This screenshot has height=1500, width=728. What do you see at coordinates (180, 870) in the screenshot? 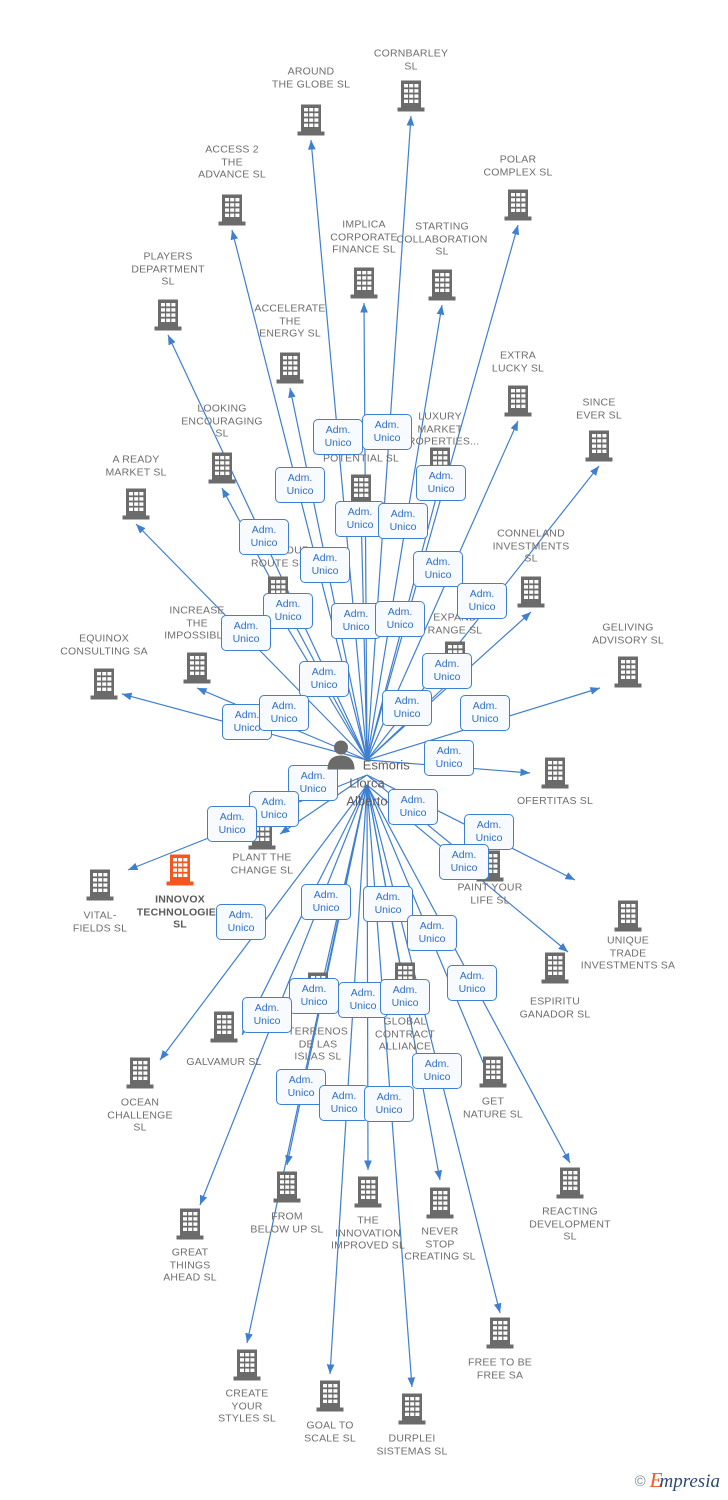
I see `company-node-innovox` at bounding box center [180, 870].